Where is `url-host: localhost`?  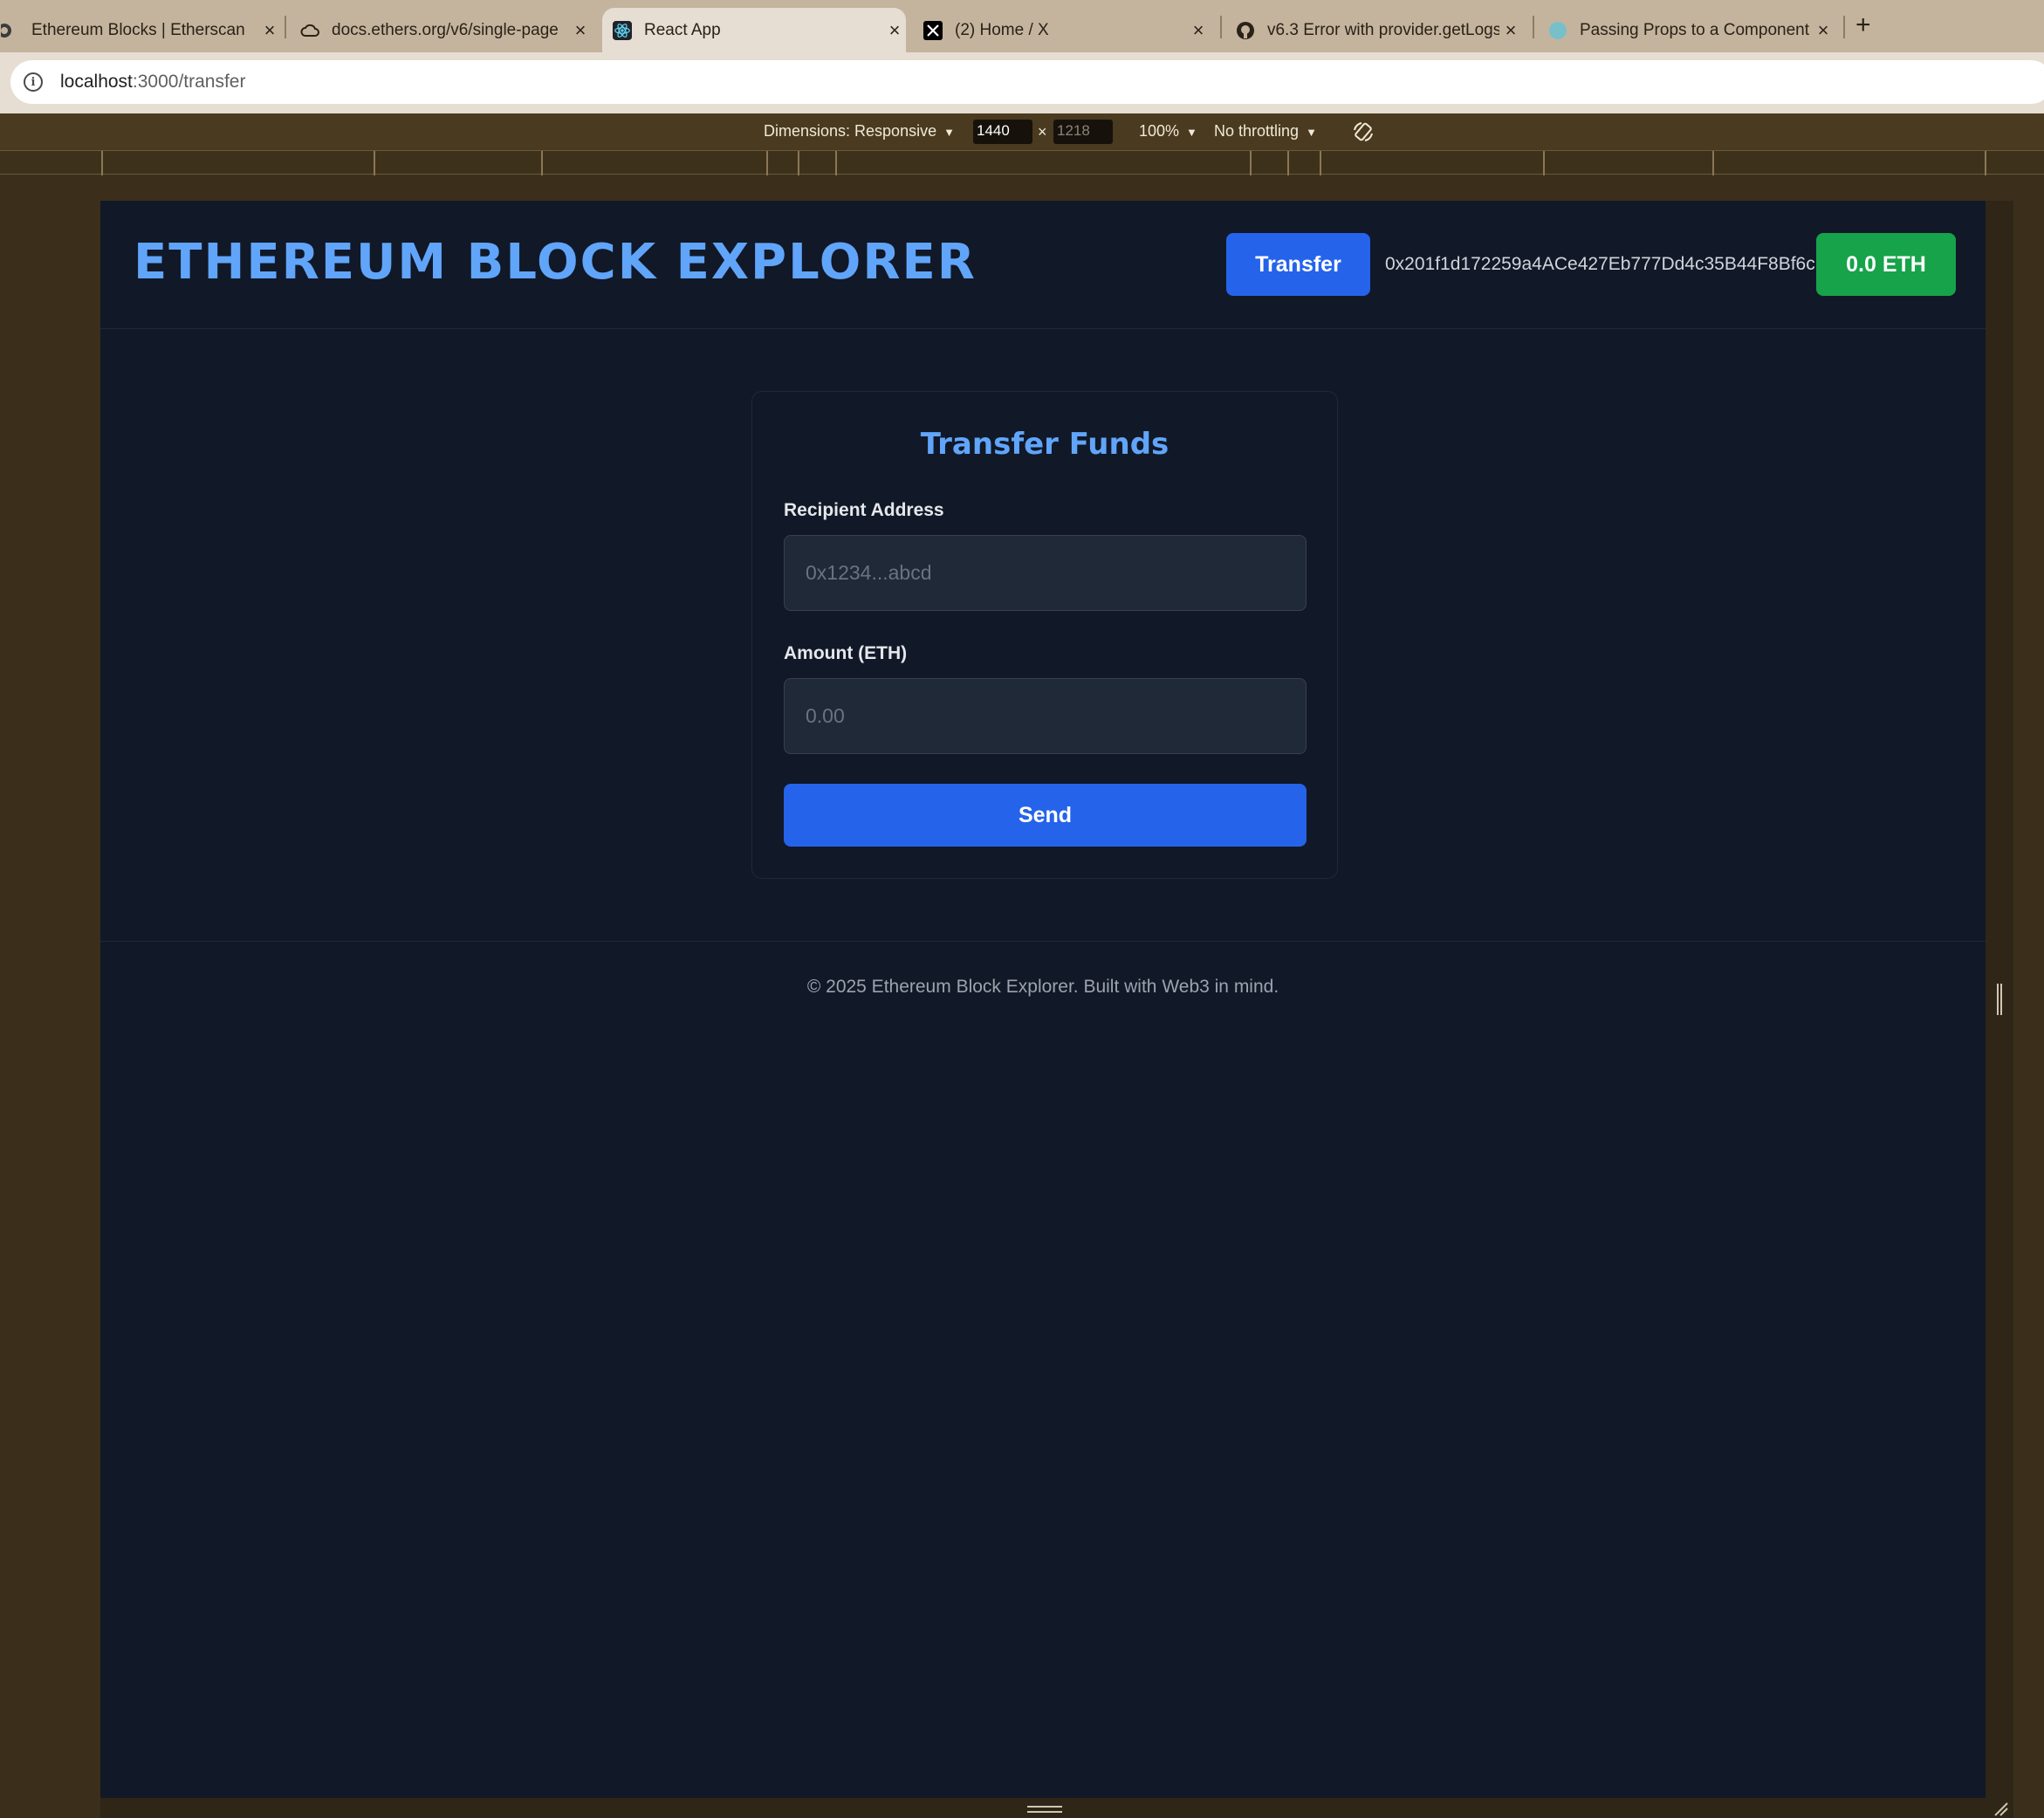 url-host: localhost is located at coordinates (96, 82).